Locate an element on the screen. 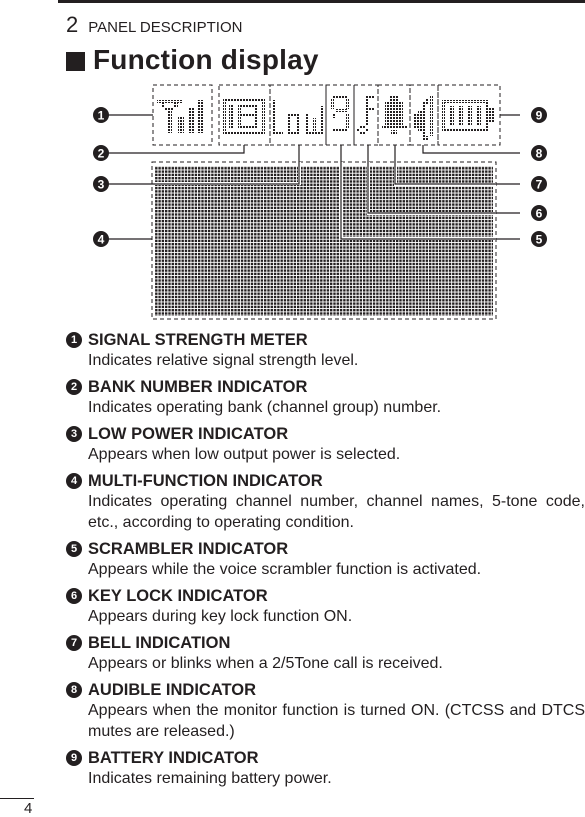 The height and width of the screenshot is (817, 585). chapter-title: PANEL DESCRIPTION is located at coordinates (165, 27).